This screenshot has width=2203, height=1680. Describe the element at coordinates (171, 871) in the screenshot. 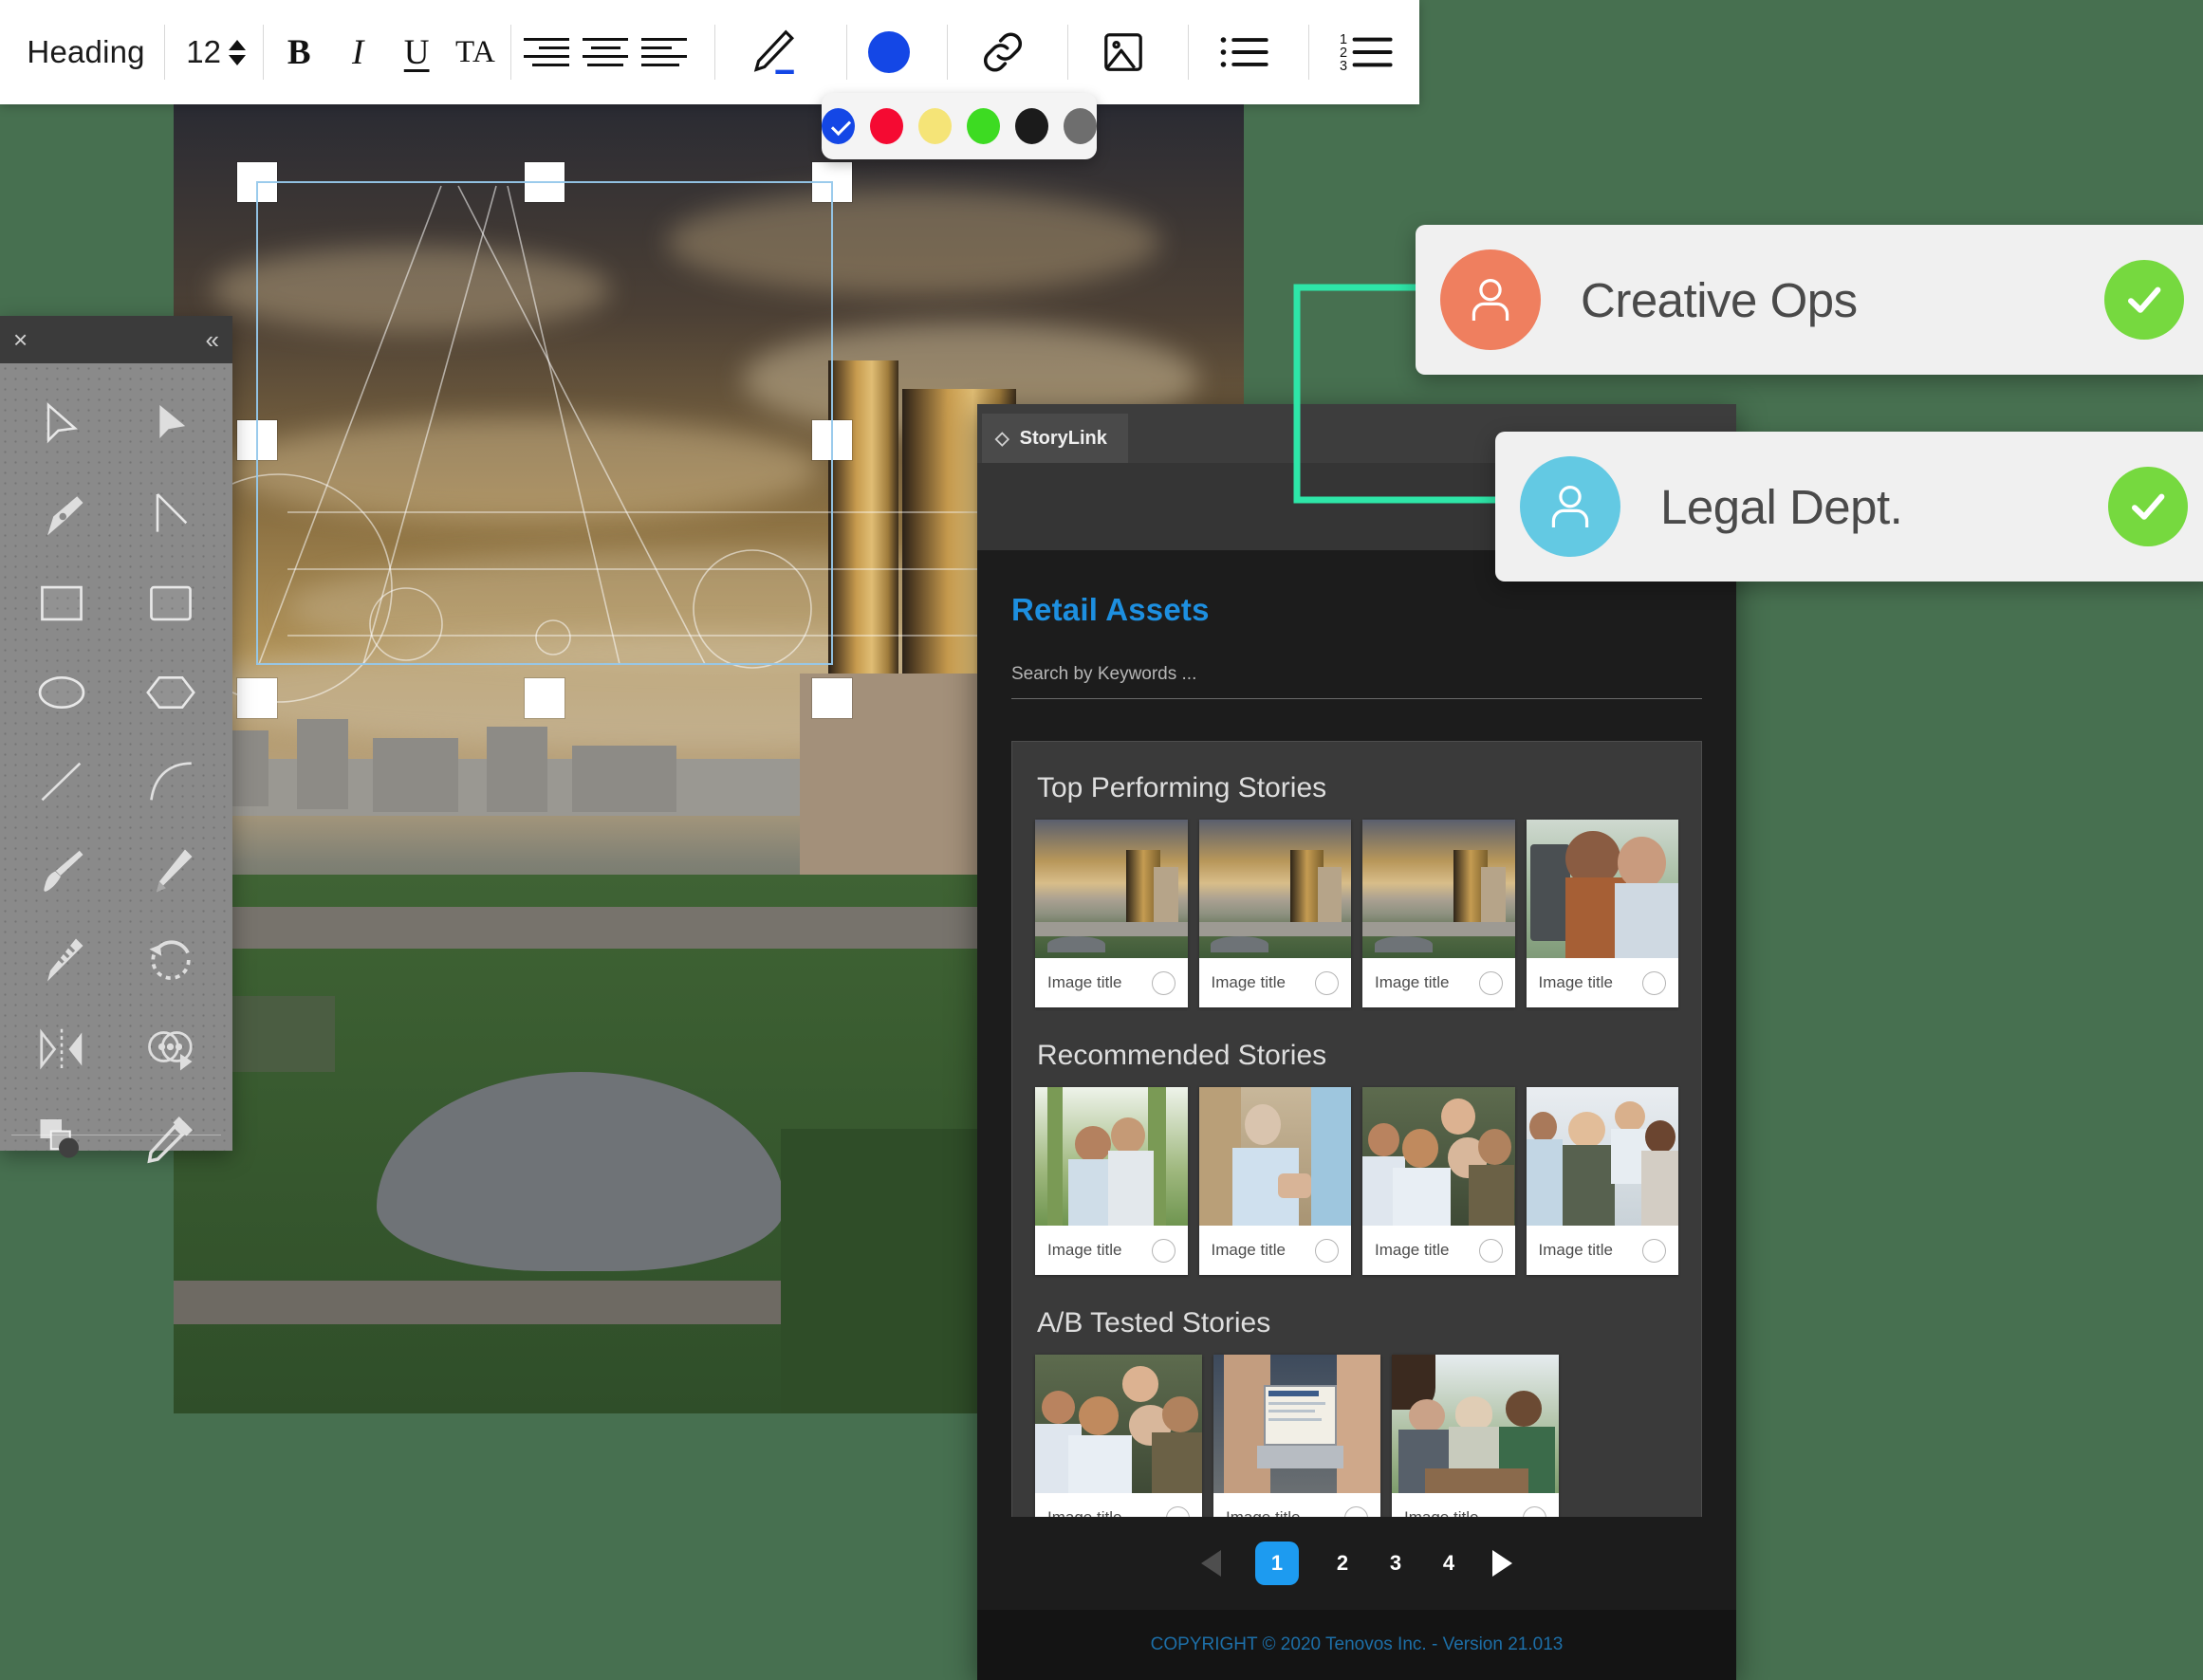

I see `pencil-tool-icon` at that location.